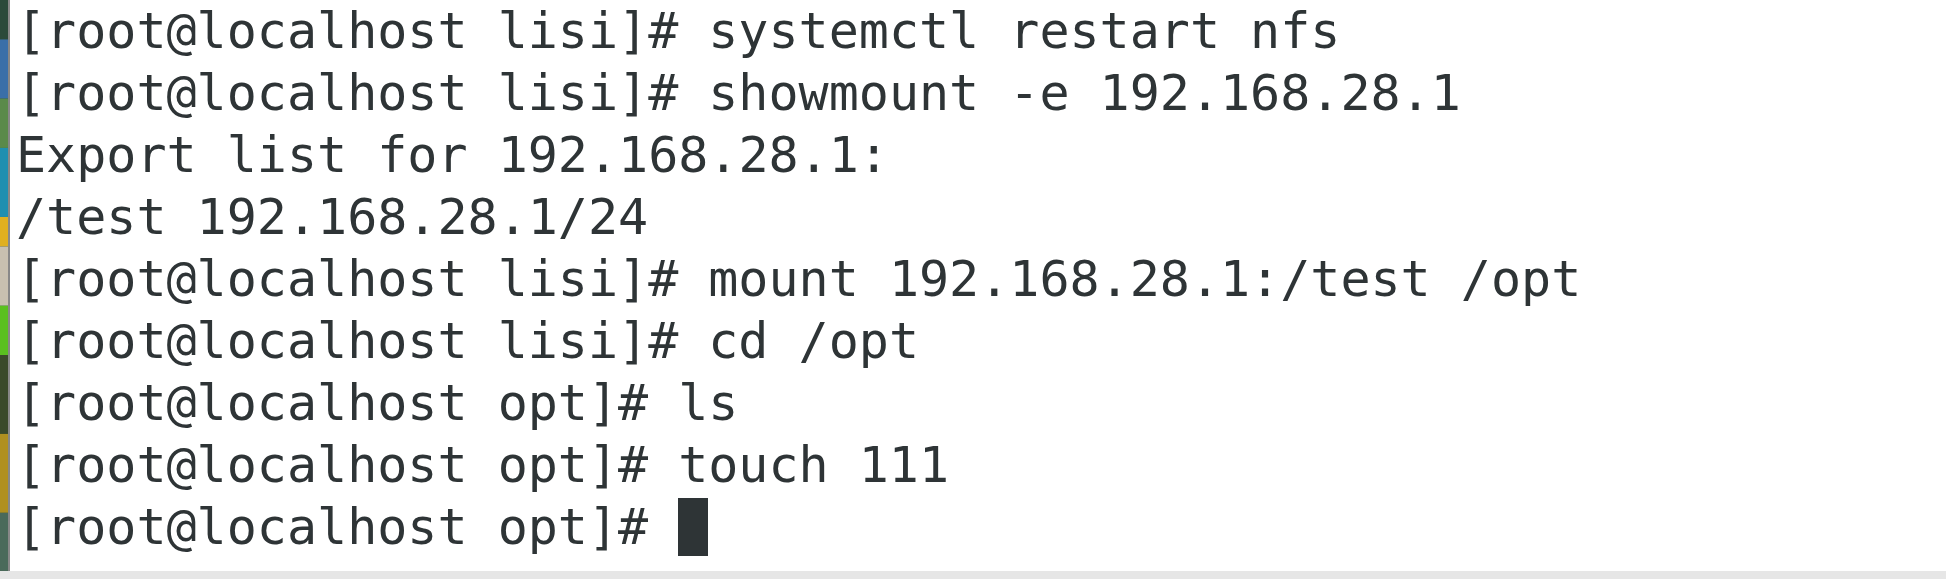 This screenshot has height=579, width=1946. What do you see at coordinates (814, 465) in the screenshot?
I see `command-text: touch 111` at bounding box center [814, 465].